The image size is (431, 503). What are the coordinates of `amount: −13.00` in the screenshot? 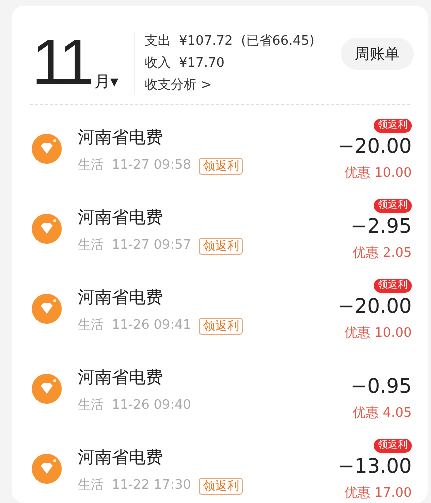 It's located at (375, 465).